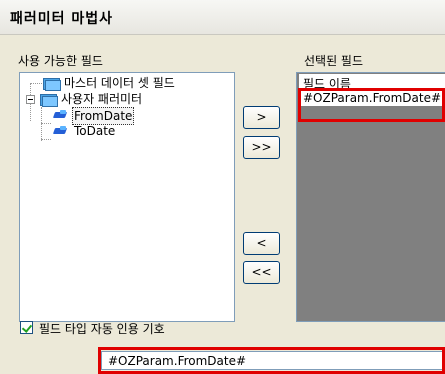 The height and width of the screenshot is (374, 445). I want to click on selected-fields-label: 선택된 필드, so click(334, 61).